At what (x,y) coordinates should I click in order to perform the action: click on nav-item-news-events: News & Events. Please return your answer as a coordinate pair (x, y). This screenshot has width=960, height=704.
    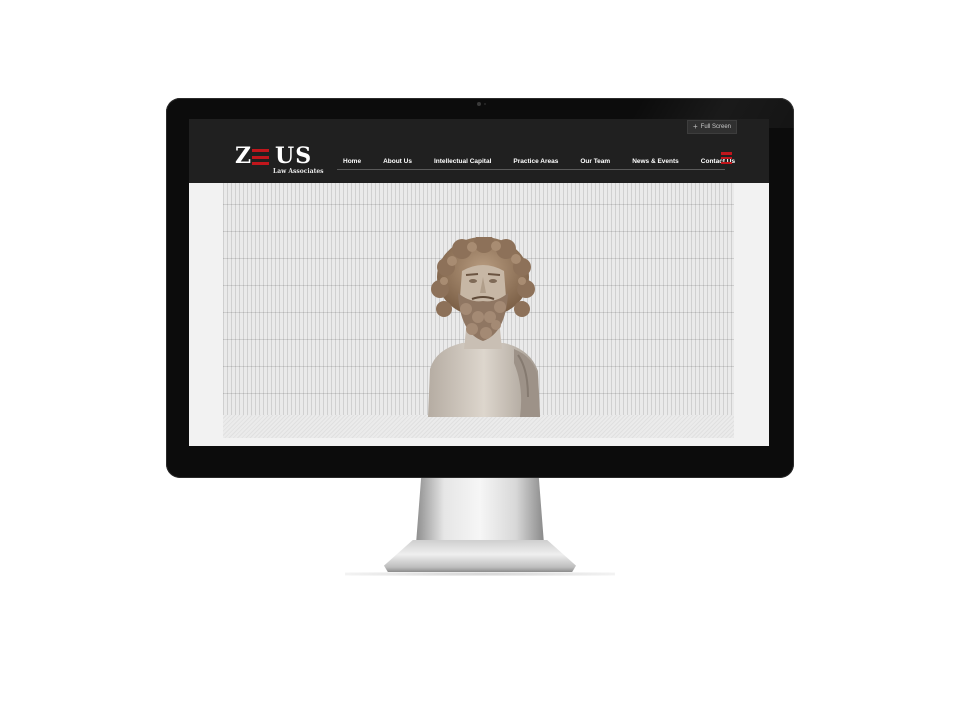
    Looking at the image, I should click on (655, 162).